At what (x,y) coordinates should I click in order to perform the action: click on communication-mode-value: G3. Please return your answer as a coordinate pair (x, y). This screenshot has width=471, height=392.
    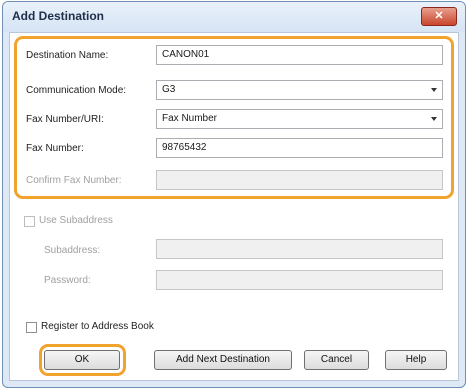
    Looking at the image, I should click on (169, 89).